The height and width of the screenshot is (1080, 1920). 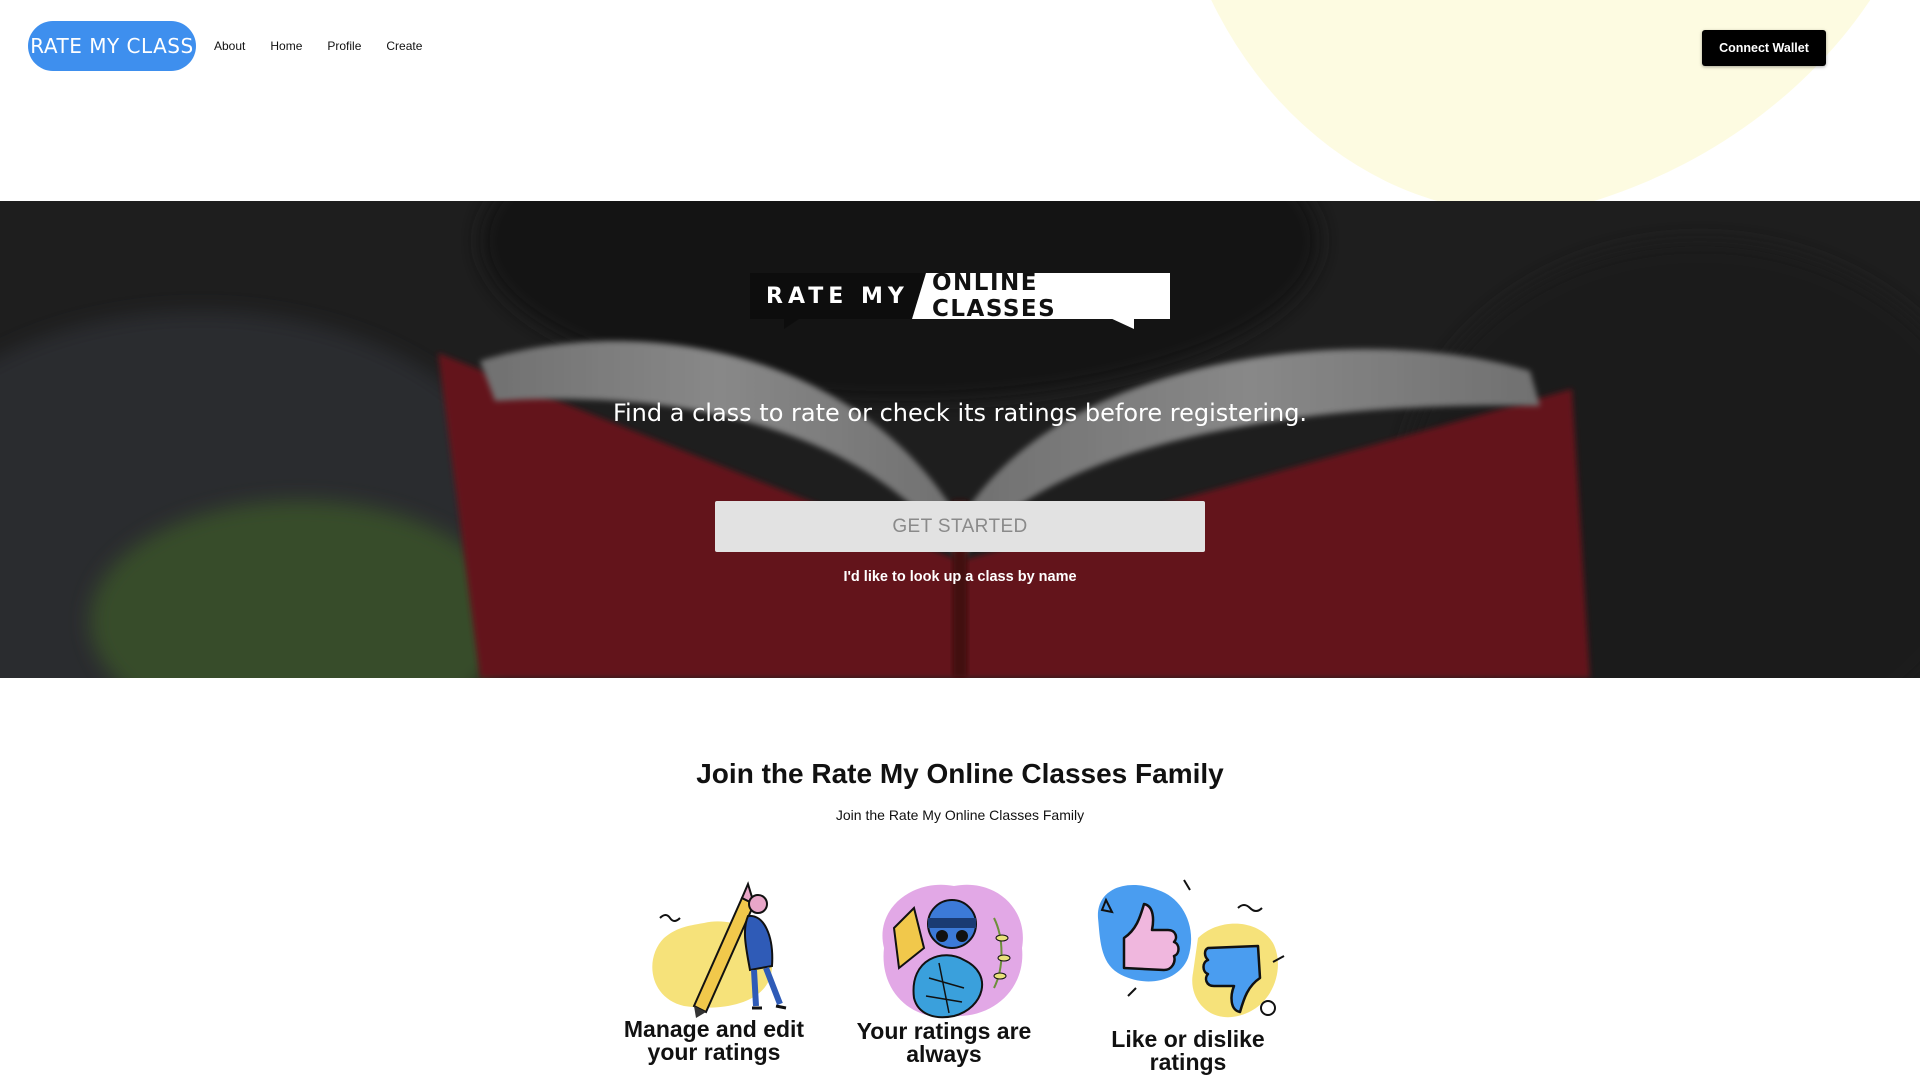 I want to click on connect-wallet-button: Connect Wallet, so click(x=1764, y=48).